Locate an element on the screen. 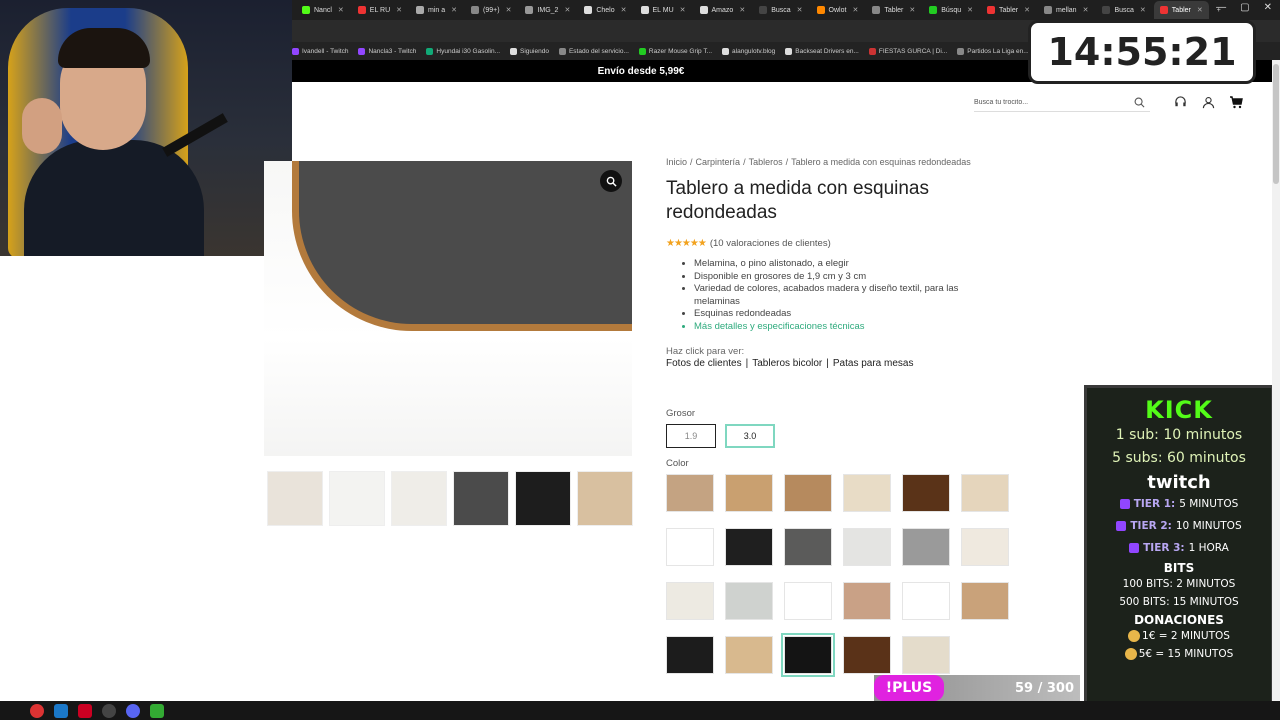 Image resolution: width=1280 pixels, height=720 pixels. browser-tab: Búsqu ✕ is located at coordinates (951, 10).